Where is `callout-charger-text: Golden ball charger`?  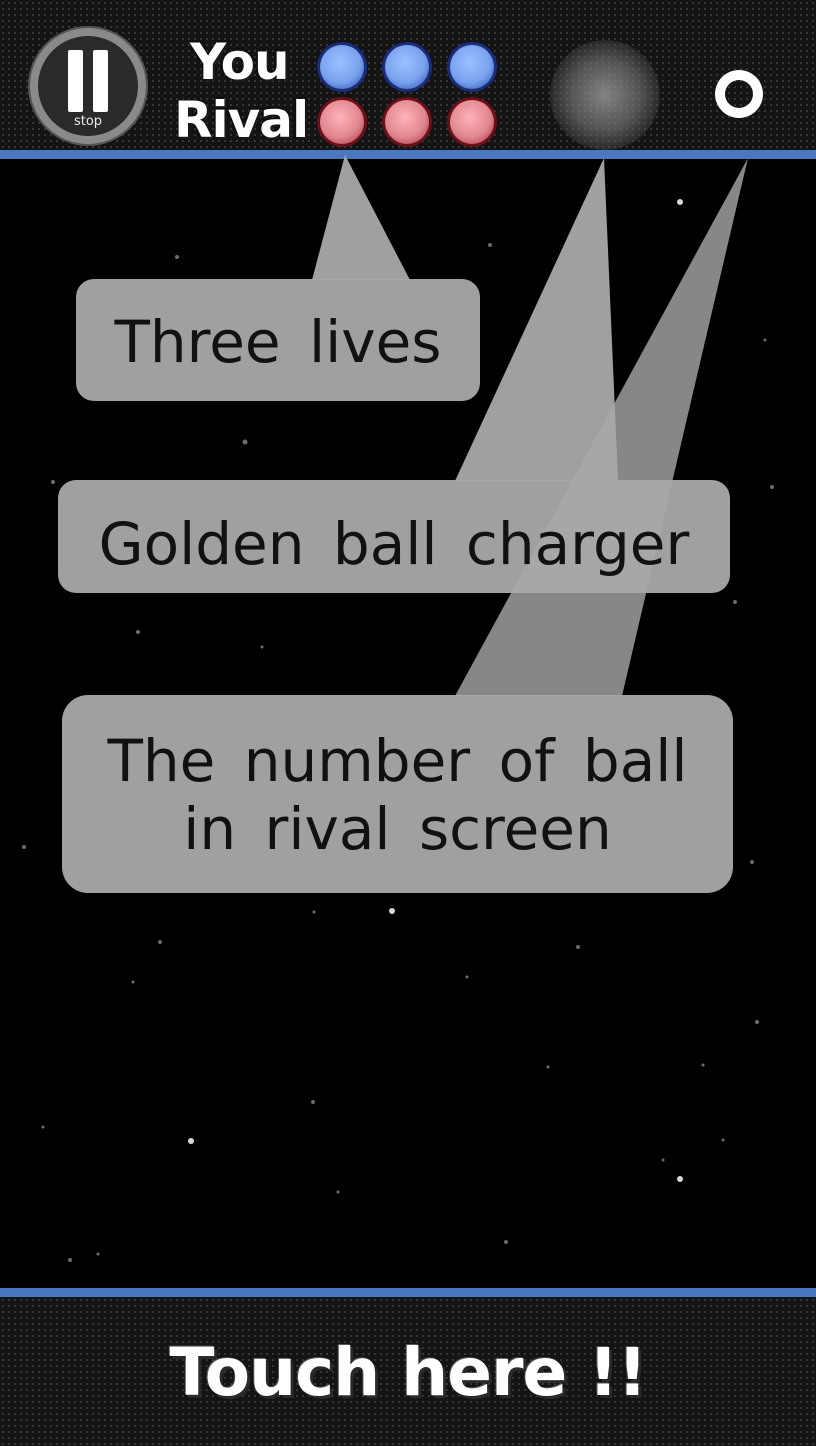
callout-charger-text: Golden ball charger is located at coordinates (394, 544).